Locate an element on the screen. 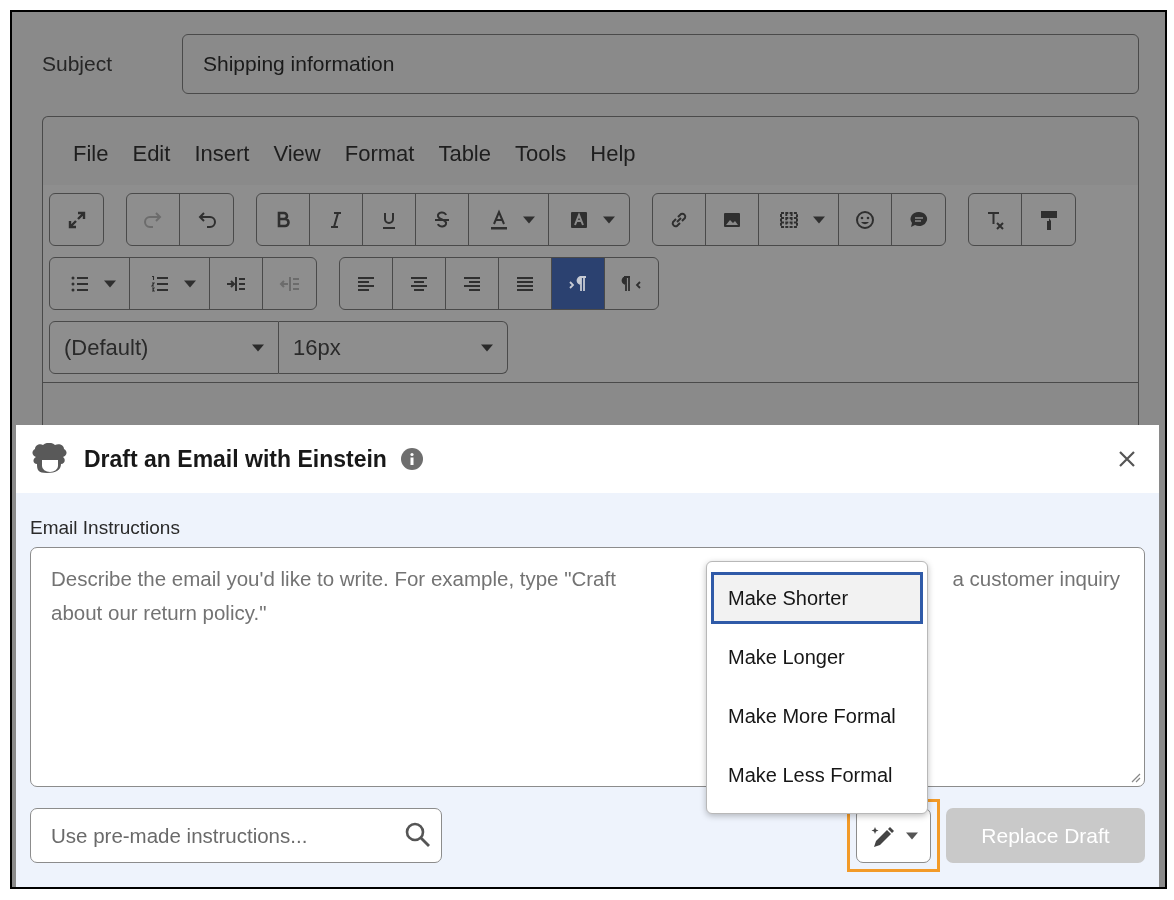  menu-item: View is located at coordinates (297, 154).